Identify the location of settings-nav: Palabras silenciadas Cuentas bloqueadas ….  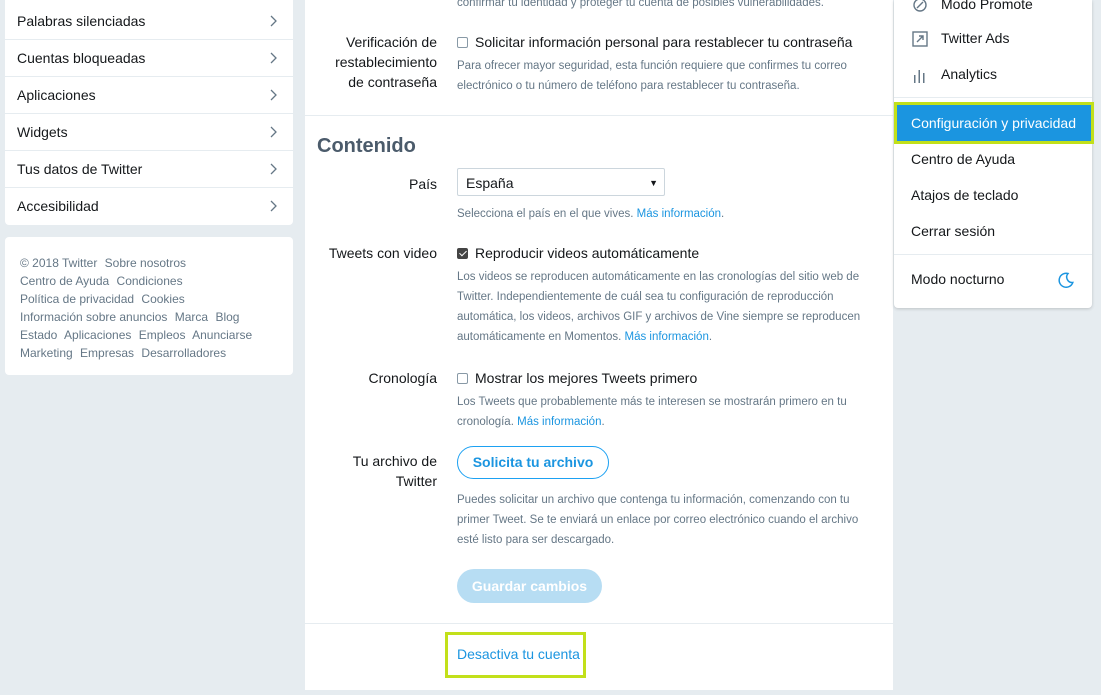
(149, 112).